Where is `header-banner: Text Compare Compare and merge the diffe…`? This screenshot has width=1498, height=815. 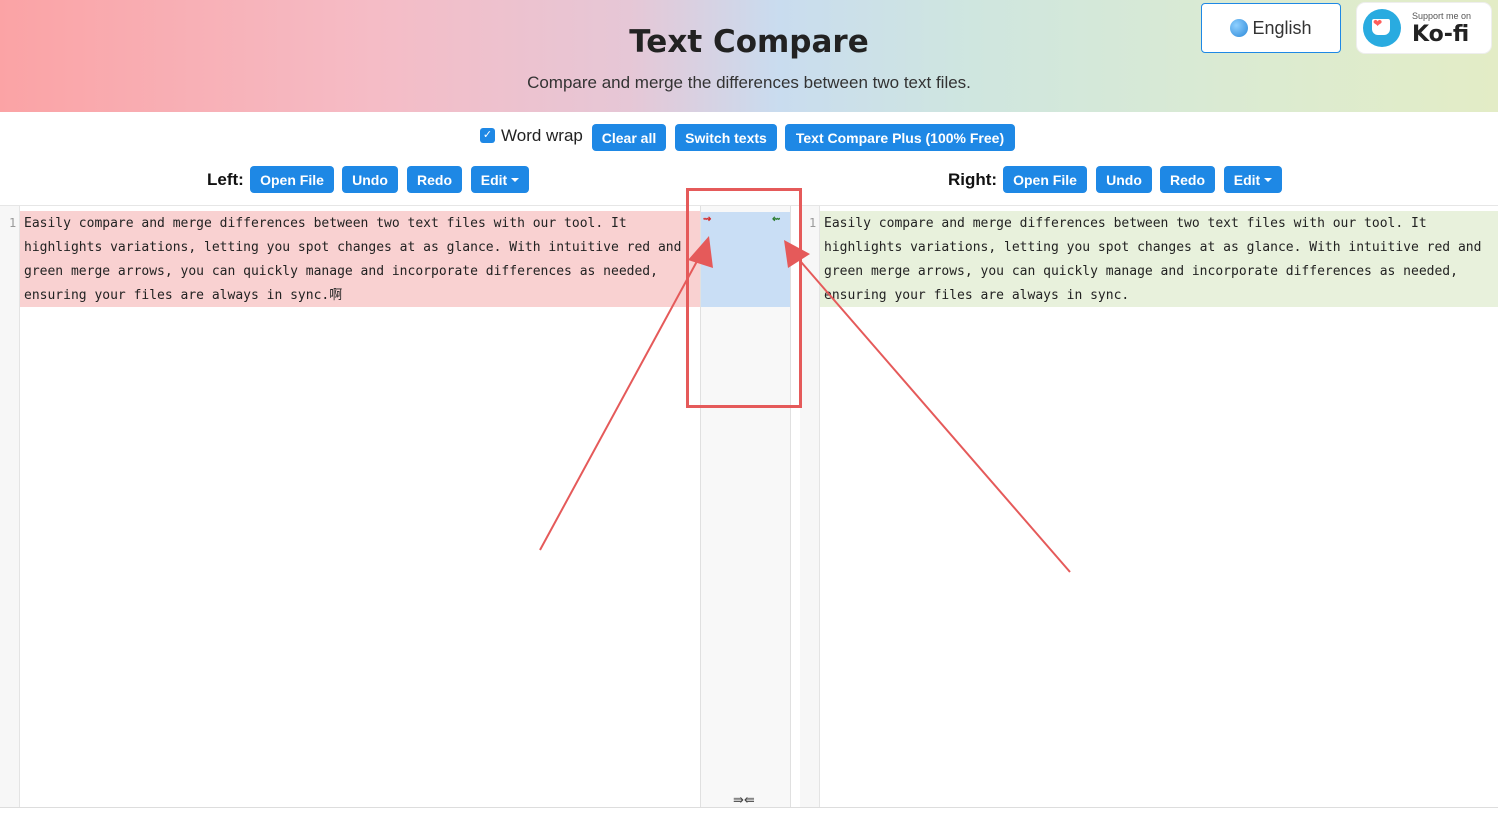 header-banner: Text Compare Compare and merge the diffe… is located at coordinates (749, 56).